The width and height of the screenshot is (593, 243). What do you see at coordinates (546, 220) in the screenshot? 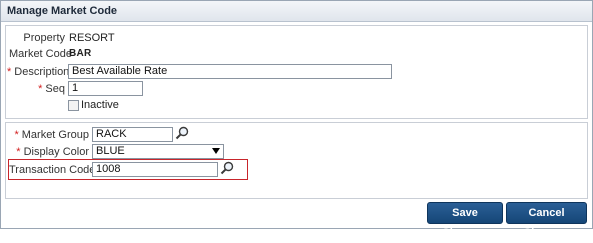
I see `cancel-changes-button: Cancel Changes` at bounding box center [546, 220].